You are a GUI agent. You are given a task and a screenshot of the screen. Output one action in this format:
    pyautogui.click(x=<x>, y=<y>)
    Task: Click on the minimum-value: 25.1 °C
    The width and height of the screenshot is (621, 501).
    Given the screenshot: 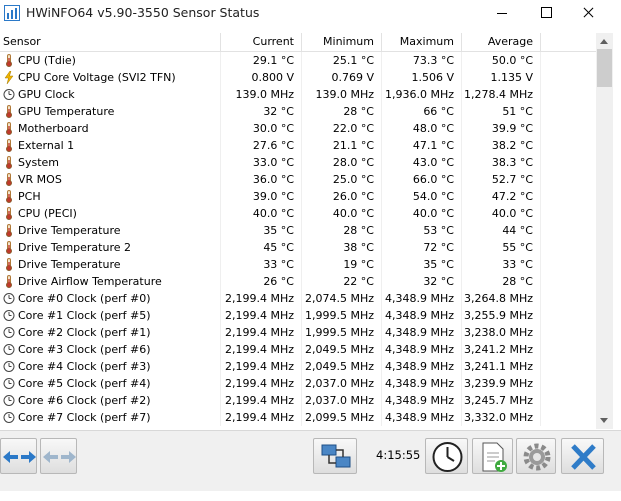 What is the action you would take?
    pyautogui.click(x=342, y=60)
    